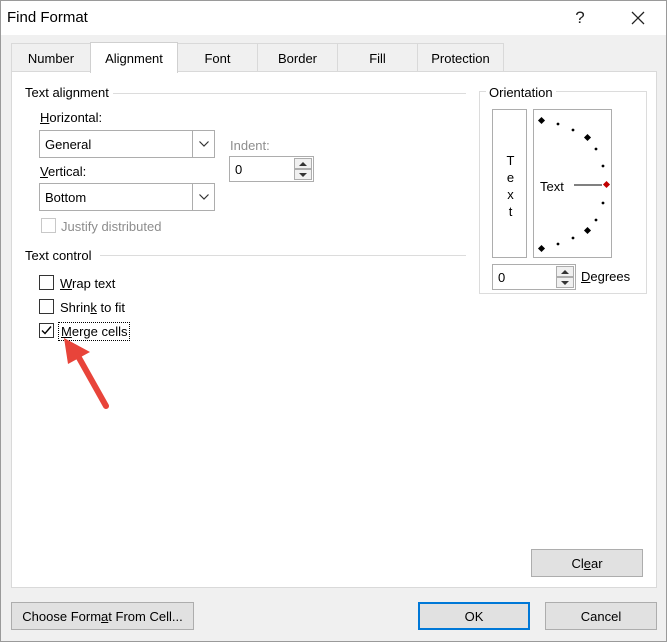 Image resolution: width=667 pixels, height=642 pixels. I want to click on indent-value: 0, so click(239, 169).